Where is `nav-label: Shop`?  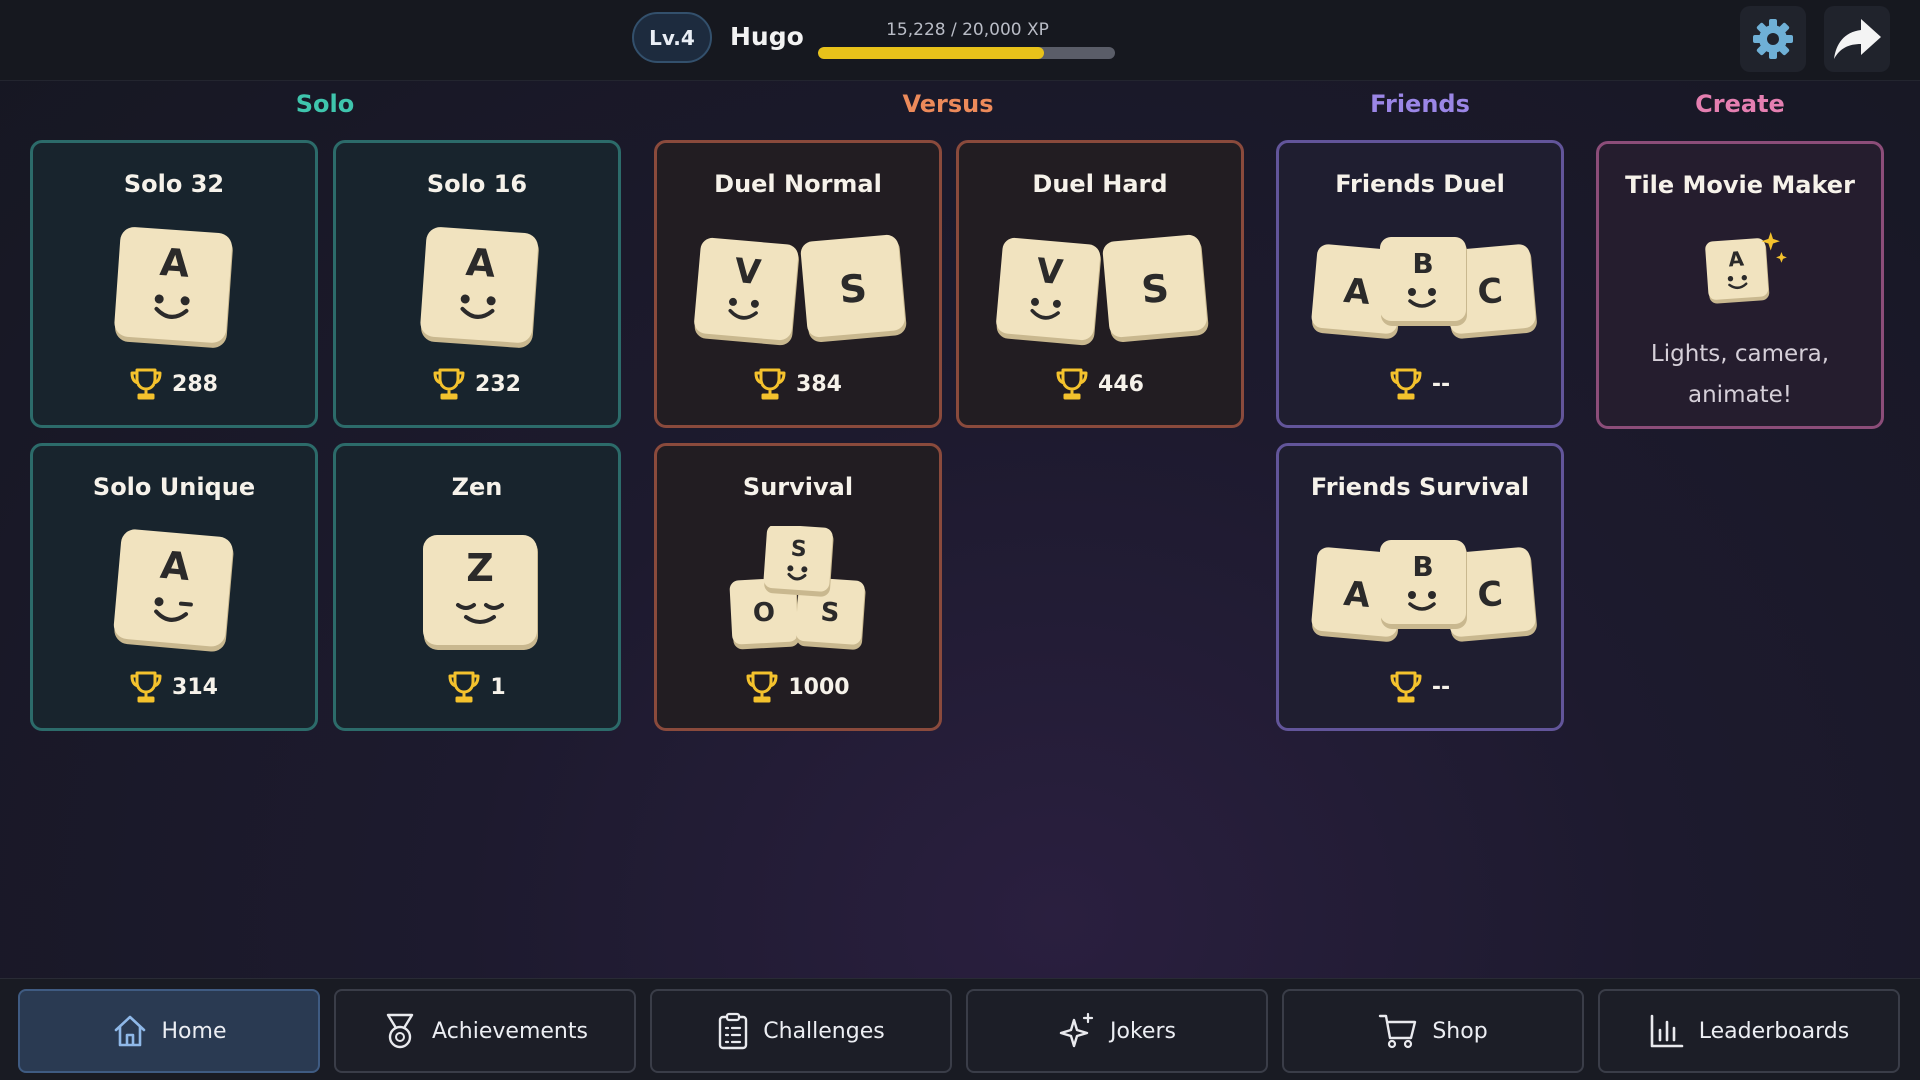
nav-label: Shop is located at coordinates (1460, 1031).